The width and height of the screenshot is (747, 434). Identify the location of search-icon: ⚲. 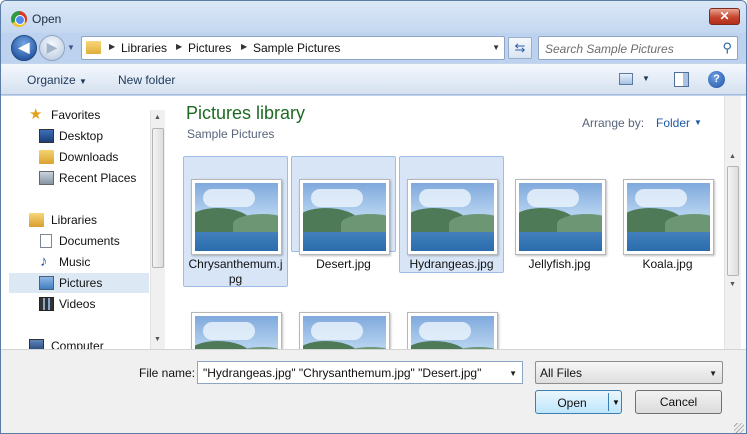
(727, 48).